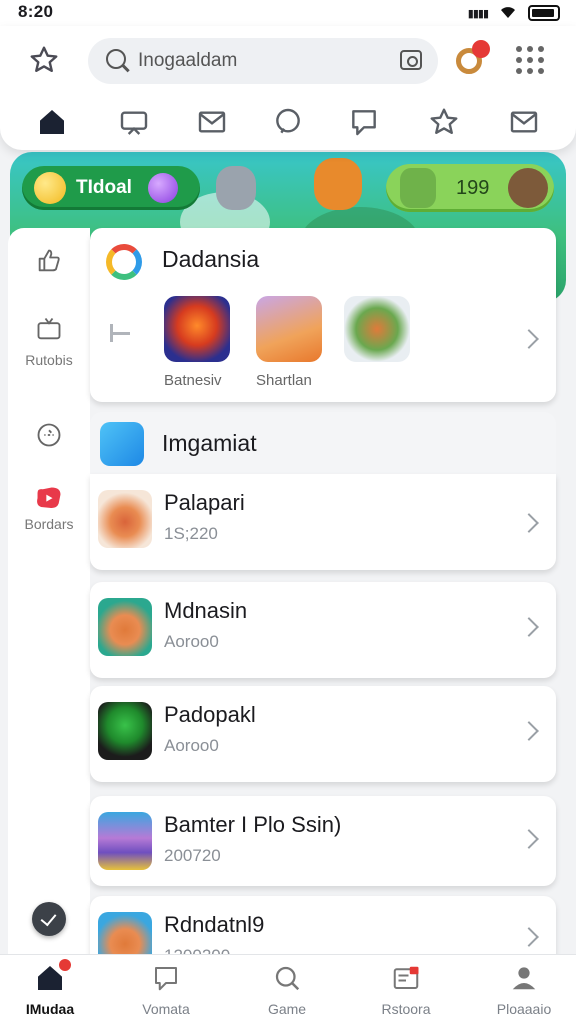  What do you see at coordinates (236, 188) in the screenshot?
I see `cat-mascot-image` at bounding box center [236, 188].